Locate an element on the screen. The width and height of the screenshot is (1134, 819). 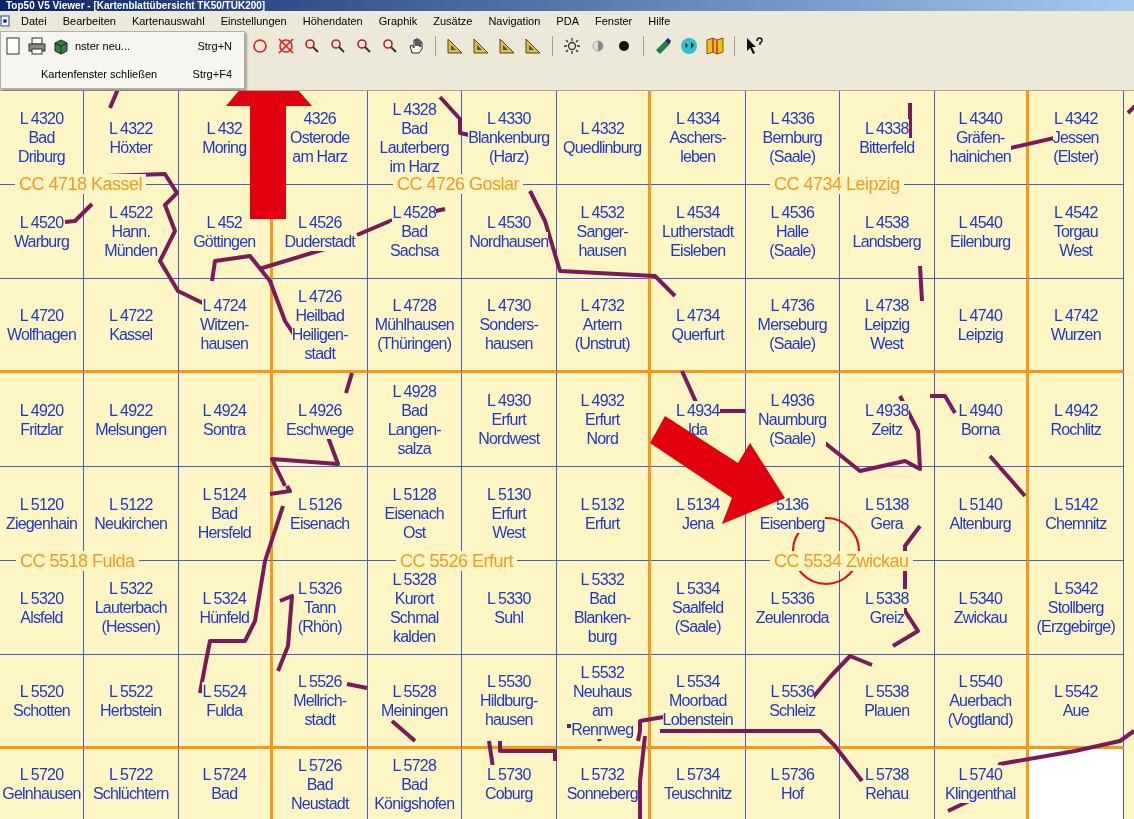
menu-entry: Kartenfenster schließen Strg+F4 is located at coordinates (122, 74).